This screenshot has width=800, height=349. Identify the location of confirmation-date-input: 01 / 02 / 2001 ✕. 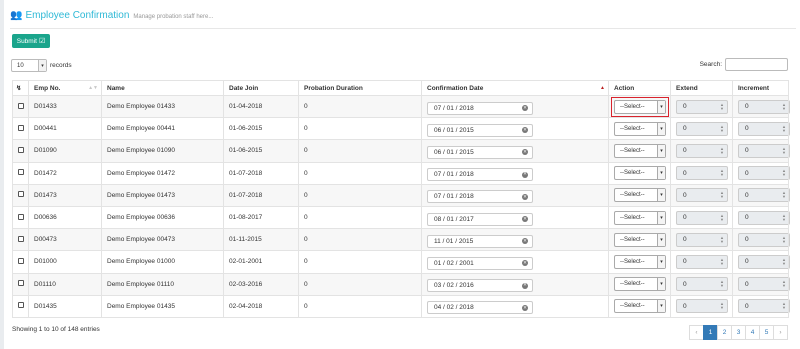
(480, 263).